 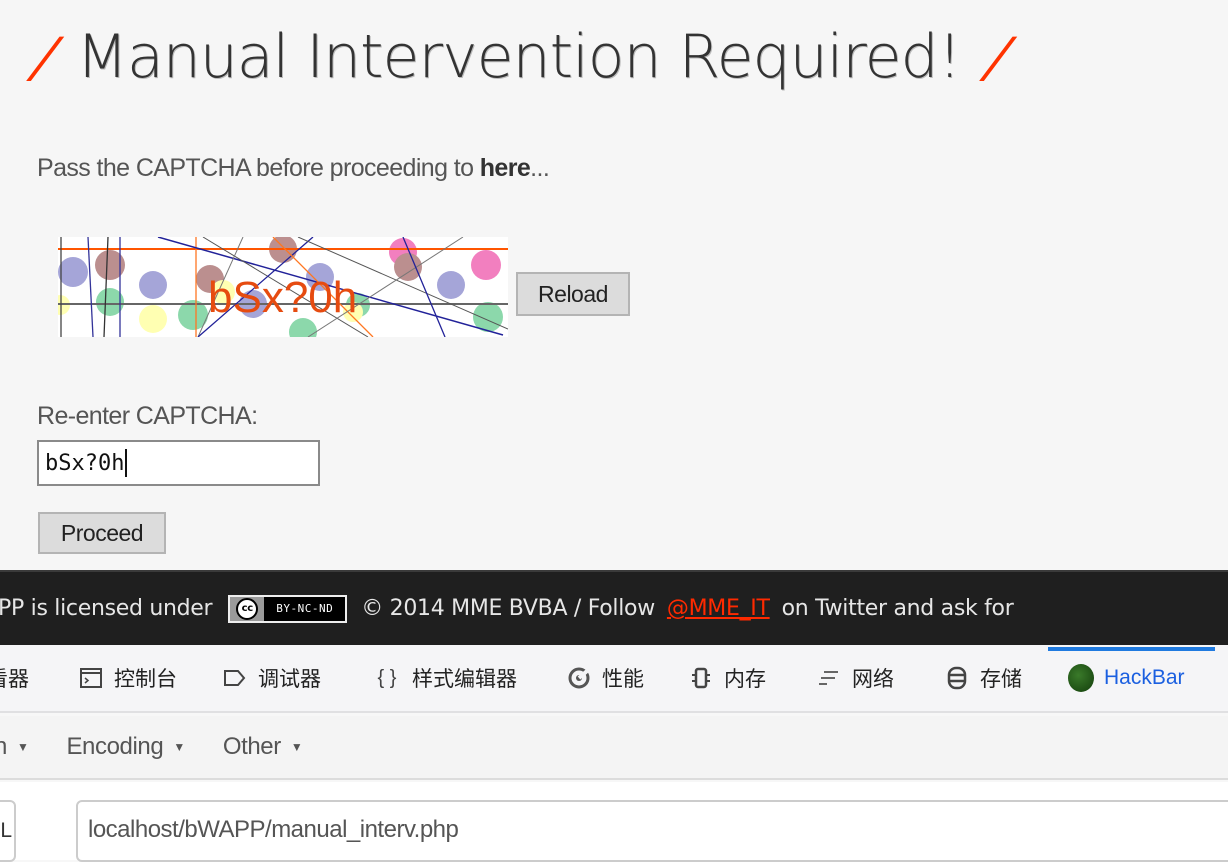 What do you see at coordinates (508, 608) in the screenshot?
I see `footer-copyright: © 2014 MME BVBA / Follow` at bounding box center [508, 608].